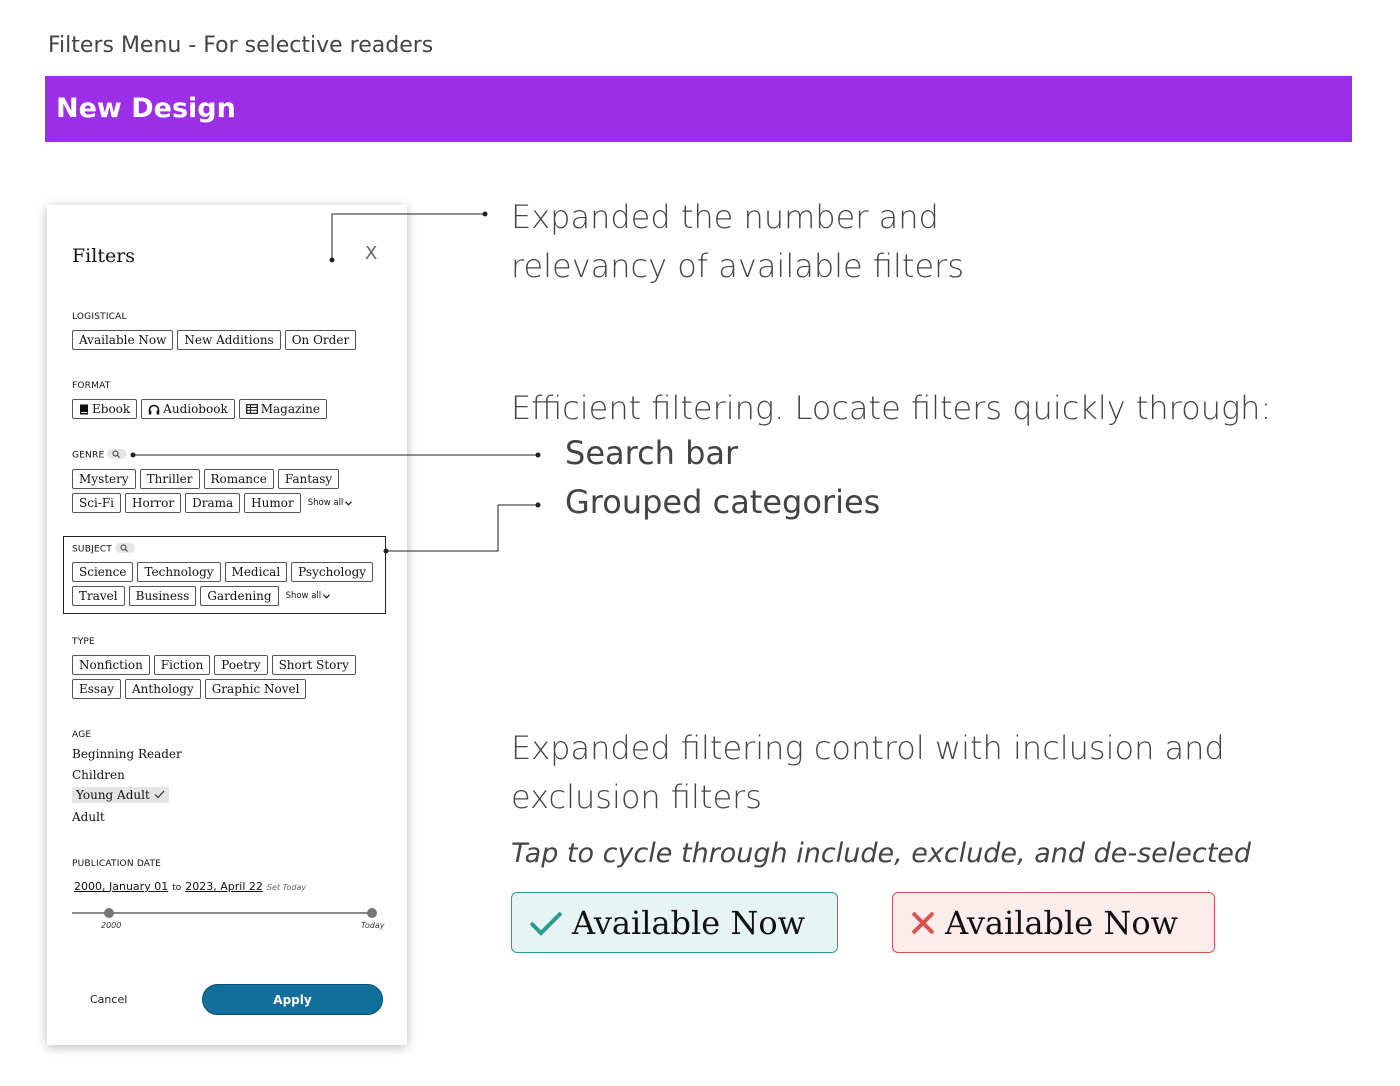 The image size is (1400, 1086). I want to click on exclude-chip-label: Available Now, so click(1061, 922).